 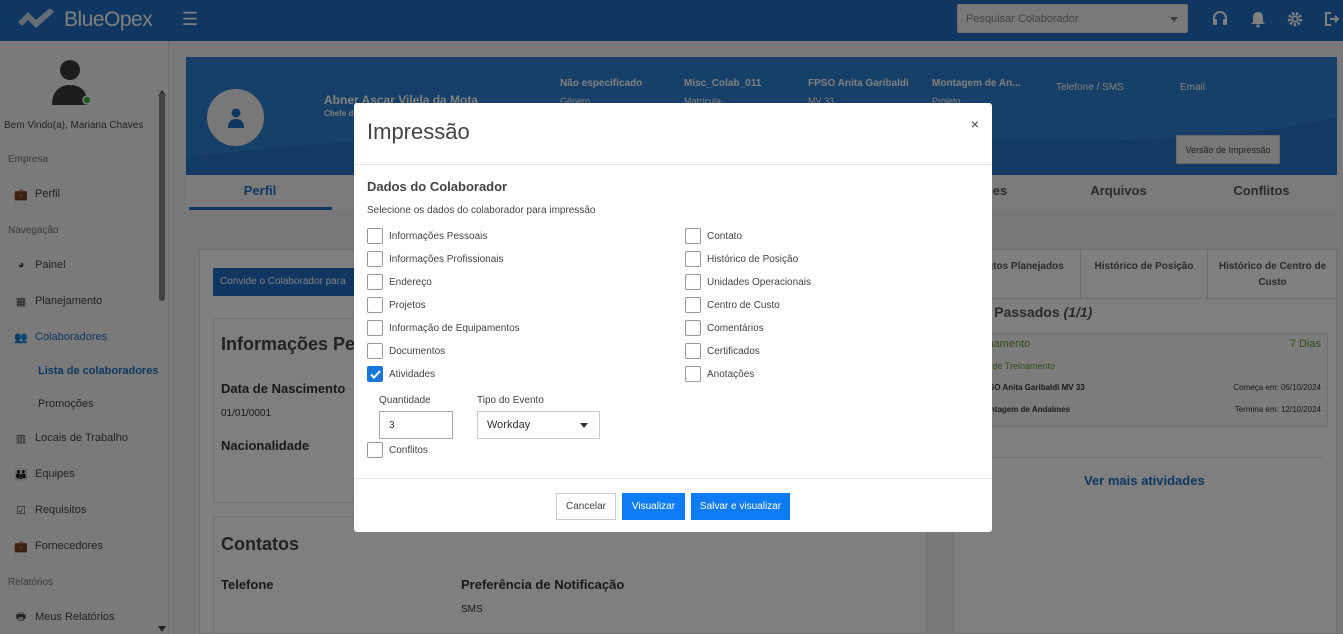 I want to click on modal-footer-divider, so click(x=673, y=478).